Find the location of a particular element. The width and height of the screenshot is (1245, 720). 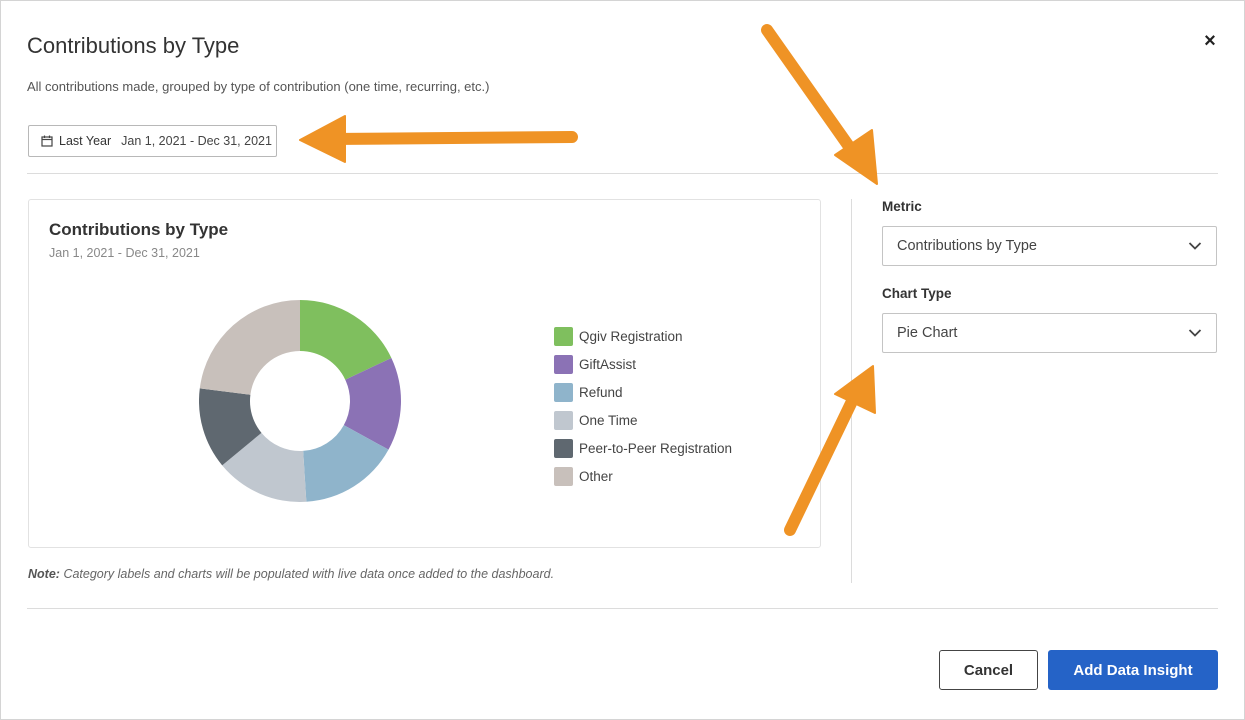

bottom-divider is located at coordinates (622, 608).